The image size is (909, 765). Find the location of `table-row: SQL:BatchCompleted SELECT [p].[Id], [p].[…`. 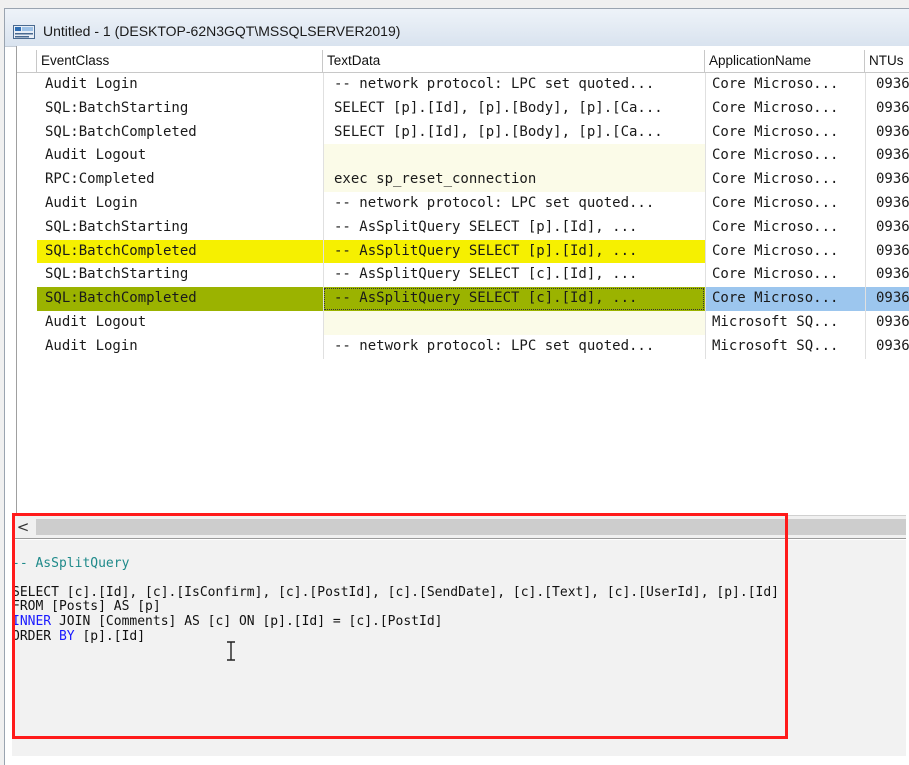

table-row: SQL:BatchCompleted SELECT [p].[Id], [p].[… is located at coordinates (463, 132).